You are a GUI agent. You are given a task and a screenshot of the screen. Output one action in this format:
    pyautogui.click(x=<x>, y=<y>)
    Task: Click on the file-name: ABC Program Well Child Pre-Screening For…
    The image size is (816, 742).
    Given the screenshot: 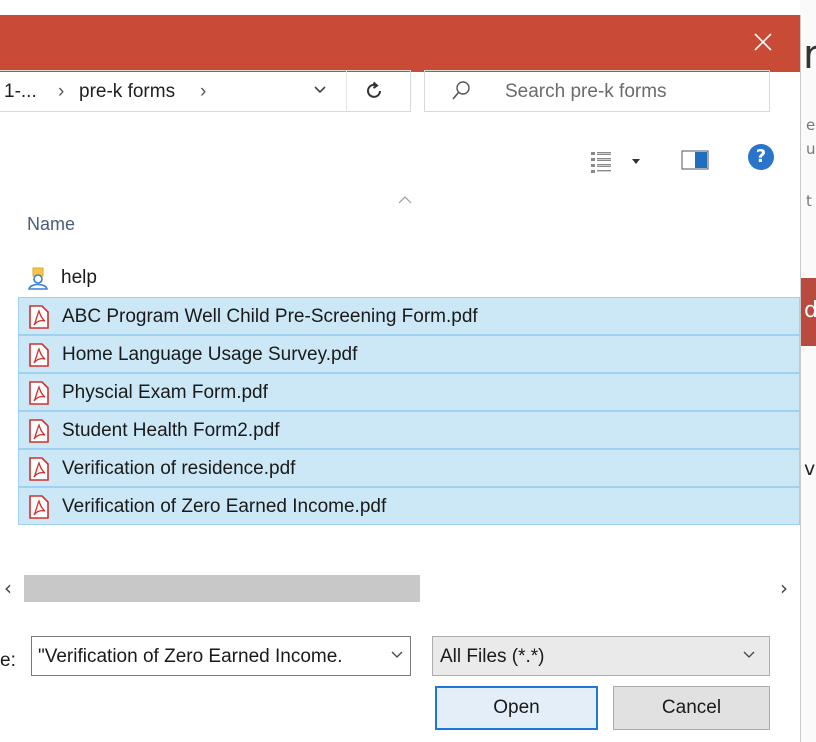 What is the action you would take?
    pyautogui.click(x=270, y=316)
    